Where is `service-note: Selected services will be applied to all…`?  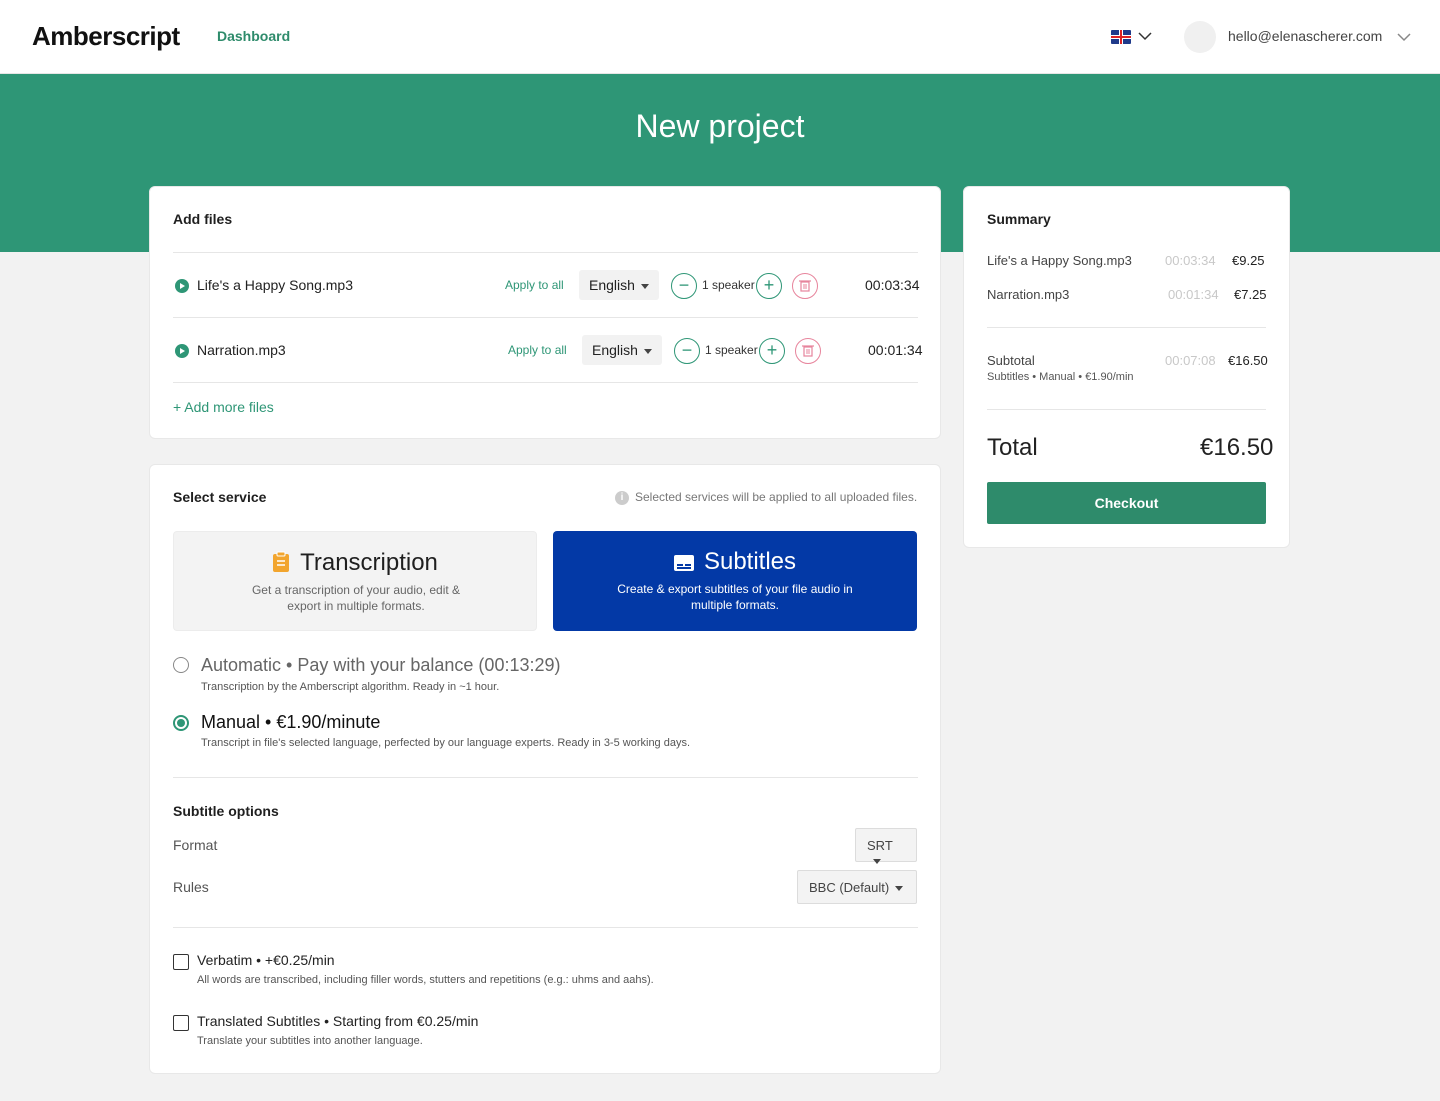 service-note: Selected services will be applied to all… is located at coordinates (776, 497).